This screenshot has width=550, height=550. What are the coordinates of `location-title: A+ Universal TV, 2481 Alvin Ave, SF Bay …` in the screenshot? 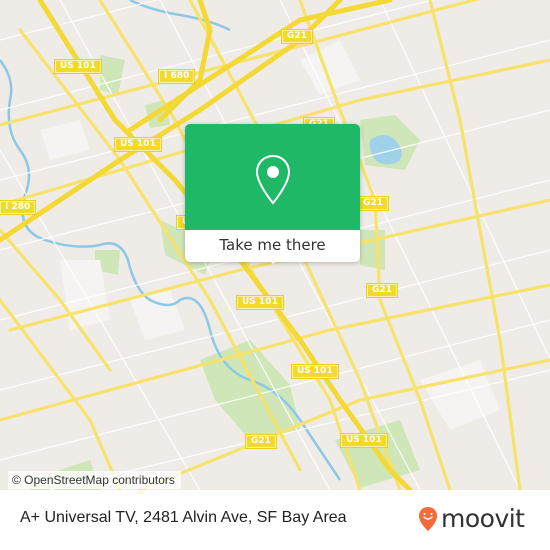 It's located at (183, 517).